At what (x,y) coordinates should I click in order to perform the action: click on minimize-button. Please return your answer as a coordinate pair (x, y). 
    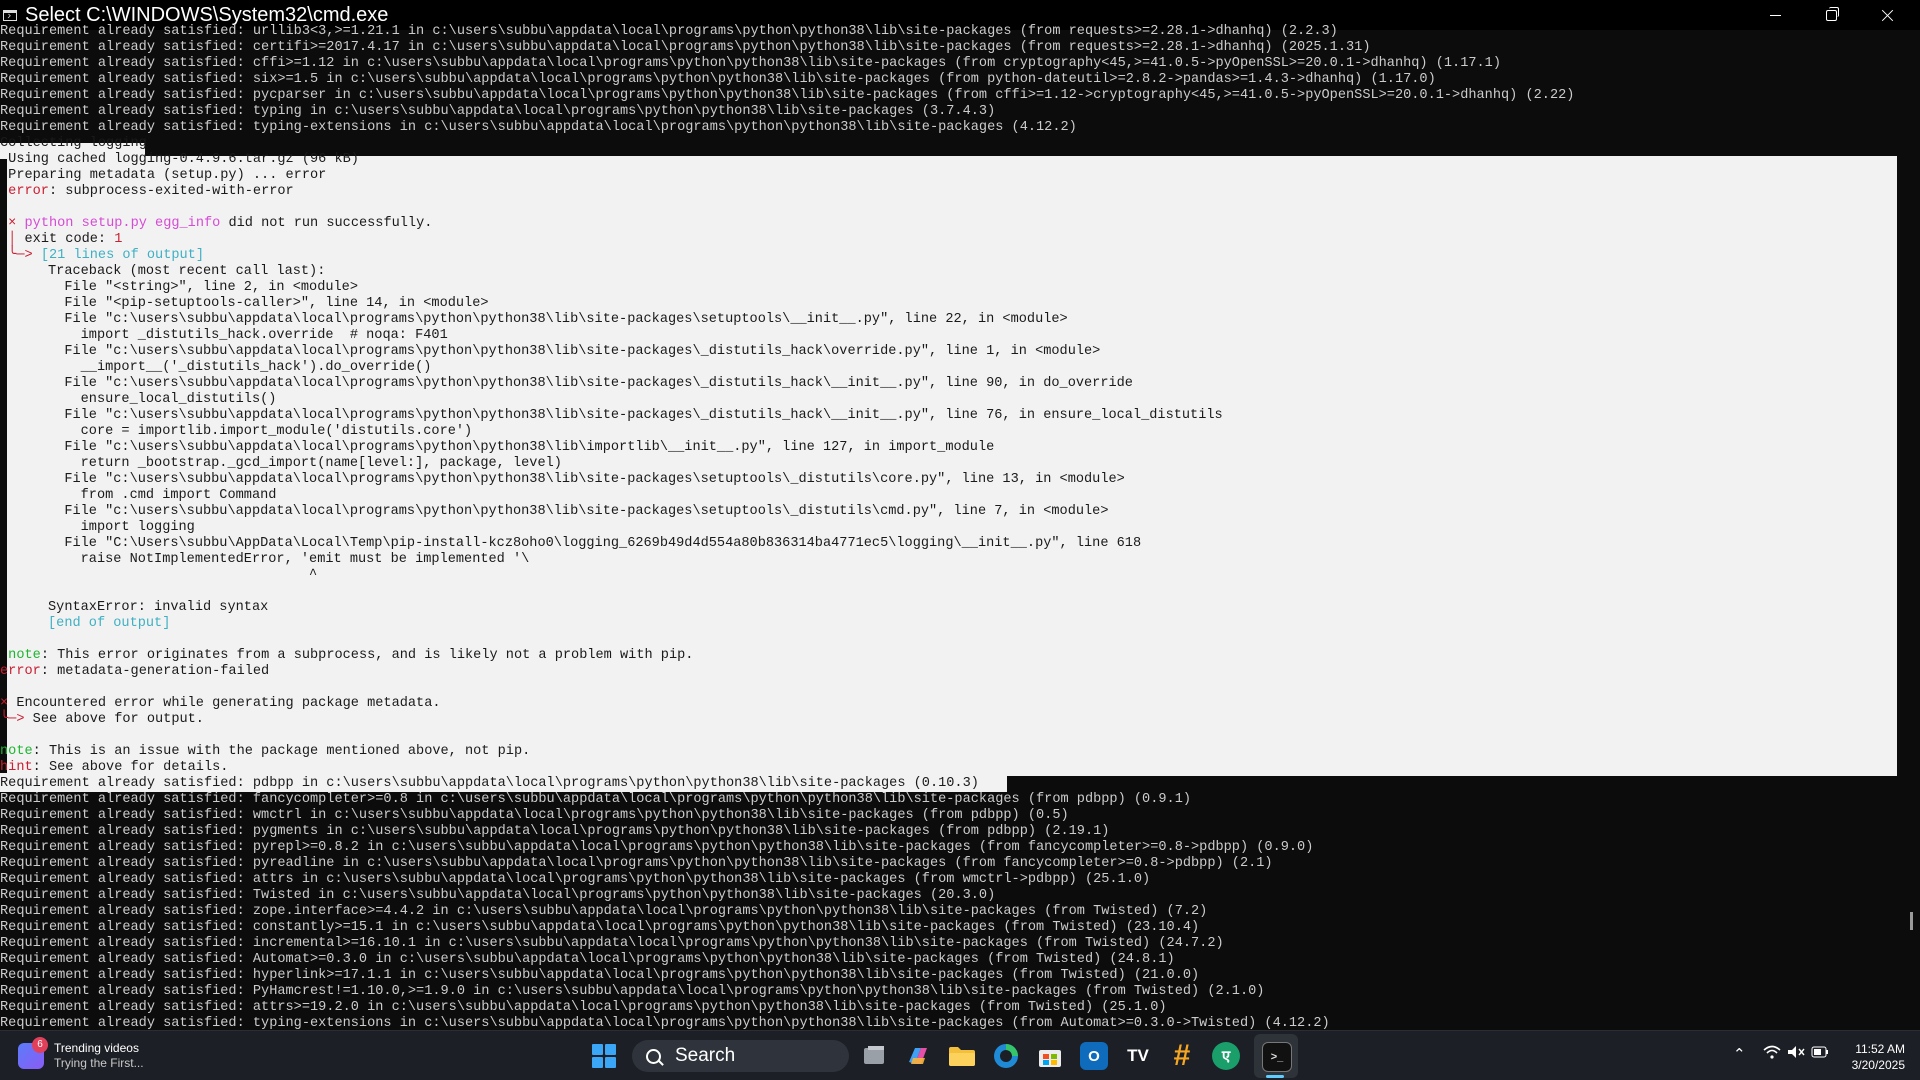
    Looking at the image, I should click on (1775, 15).